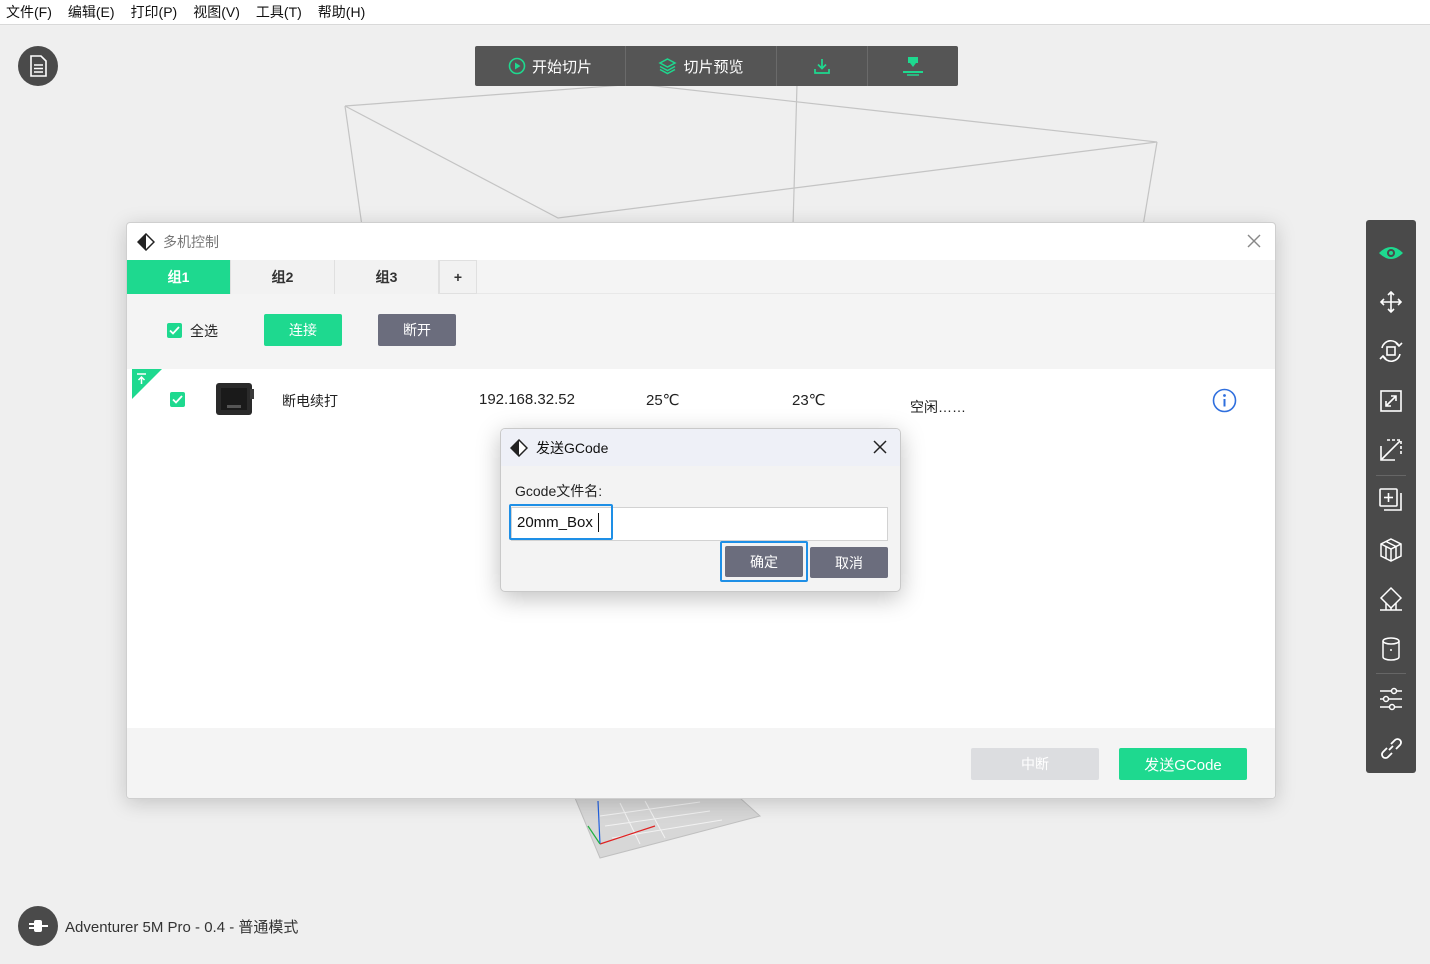  What do you see at coordinates (182, 927) in the screenshot?
I see `current-printer-label: Adventurer 5M Pro - 0.4 - 普通模式` at bounding box center [182, 927].